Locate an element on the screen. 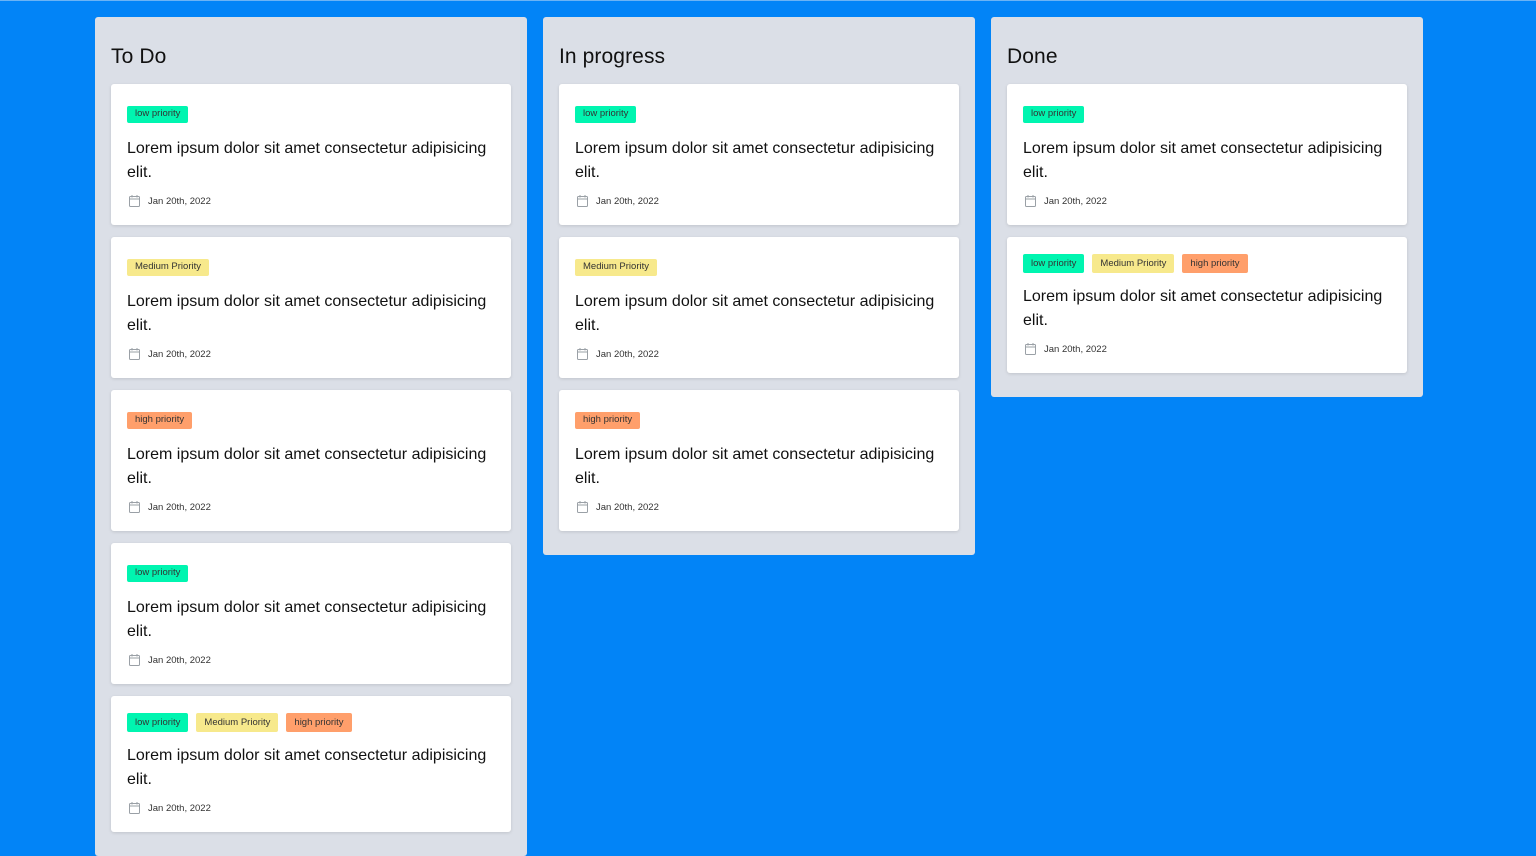 The height and width of the screenshot is (856, 1536). column-title: To Do is located at coordinates (139, 56).